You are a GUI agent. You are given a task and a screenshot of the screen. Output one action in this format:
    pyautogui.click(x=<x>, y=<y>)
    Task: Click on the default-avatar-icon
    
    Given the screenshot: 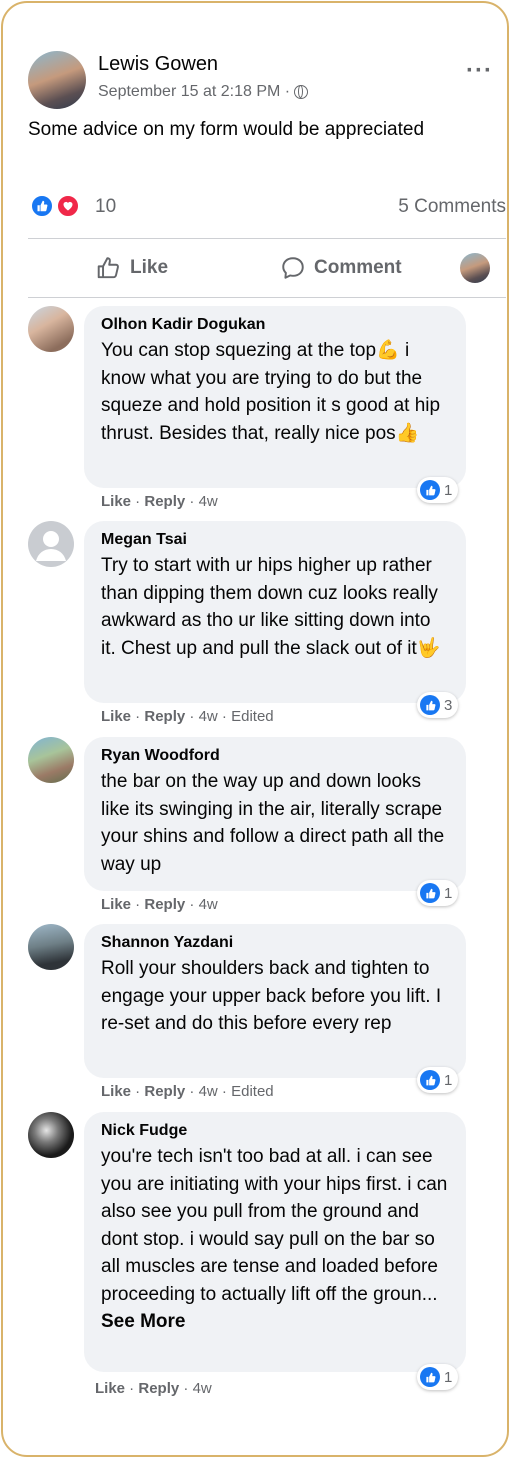 What is the action you would take?
    pyautogui.click(x=51, y=546)
    